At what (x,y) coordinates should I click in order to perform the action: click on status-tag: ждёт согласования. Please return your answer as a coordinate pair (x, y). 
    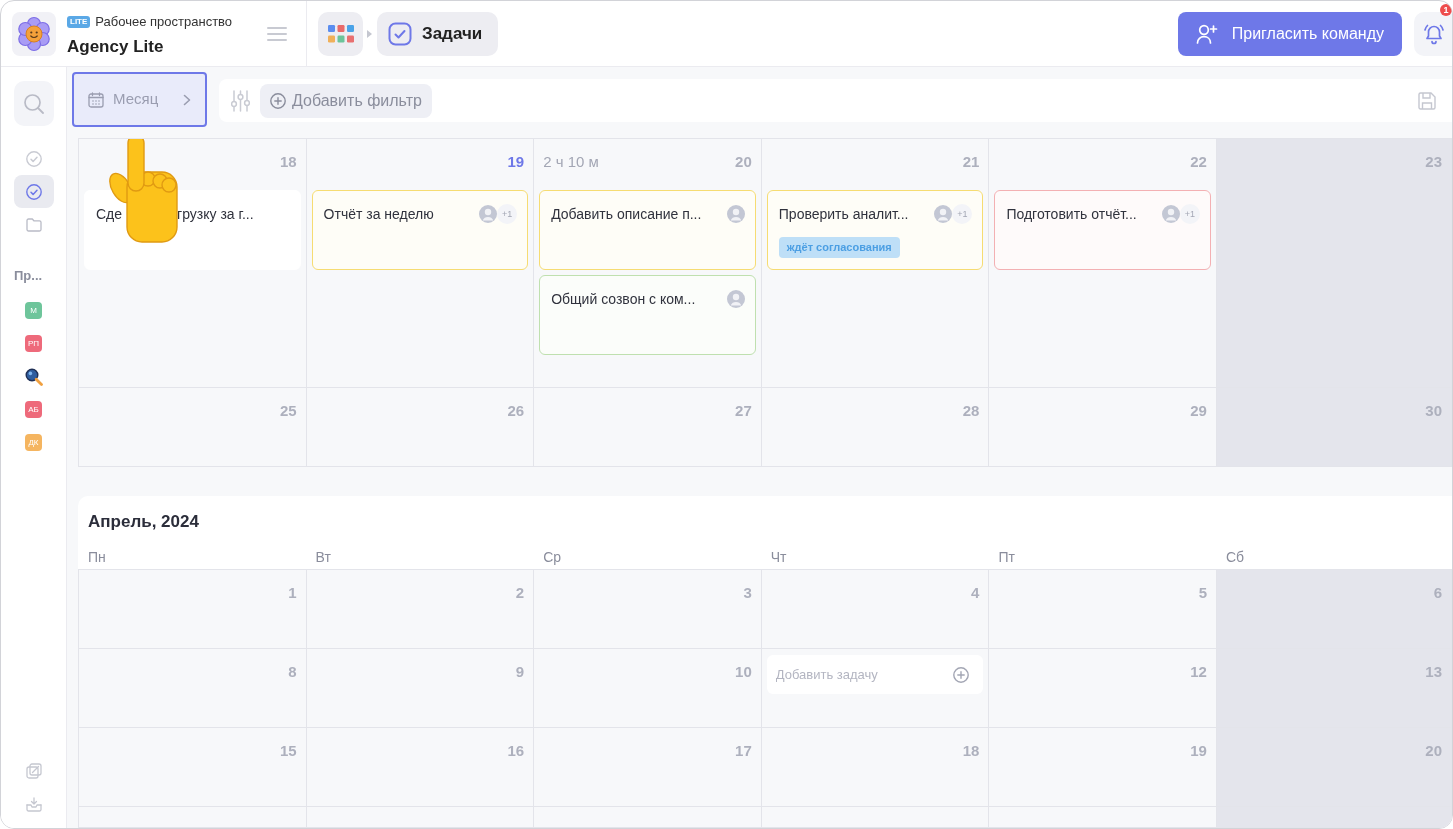
    Looking at the image, I should click on (839, 247).